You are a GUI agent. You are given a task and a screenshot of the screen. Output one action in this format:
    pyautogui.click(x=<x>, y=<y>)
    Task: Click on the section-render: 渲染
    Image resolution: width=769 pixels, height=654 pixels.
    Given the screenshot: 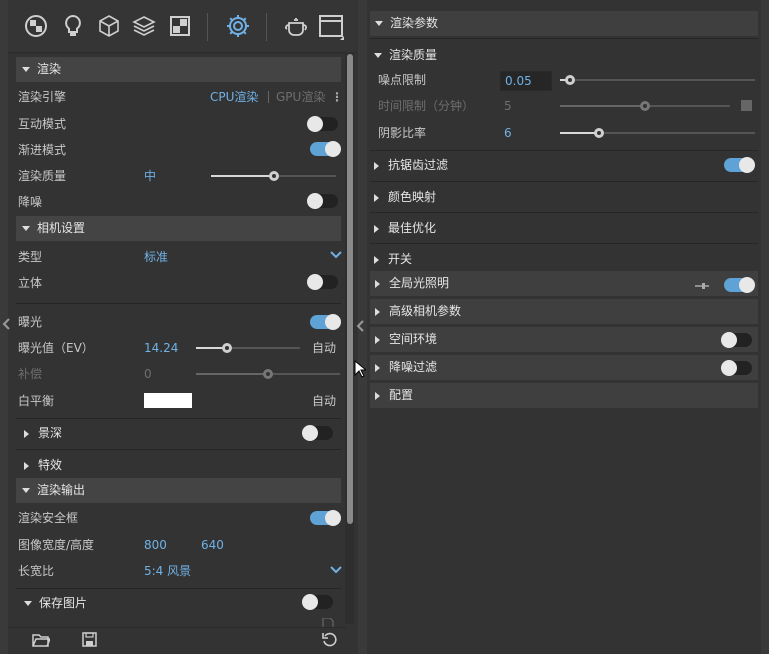 What is the action you would take?
    pyautogui.click(x=178, y=69)
    